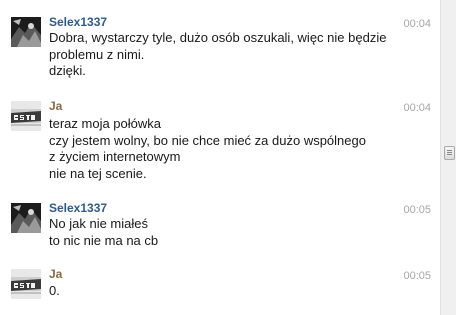 The width and height of the screenshot is (456, 315). Describe the element at coordinates (104, 232) in the screenshot. I see `message-text: No jak nie miałeś to nic nie ma na cb` at that location.